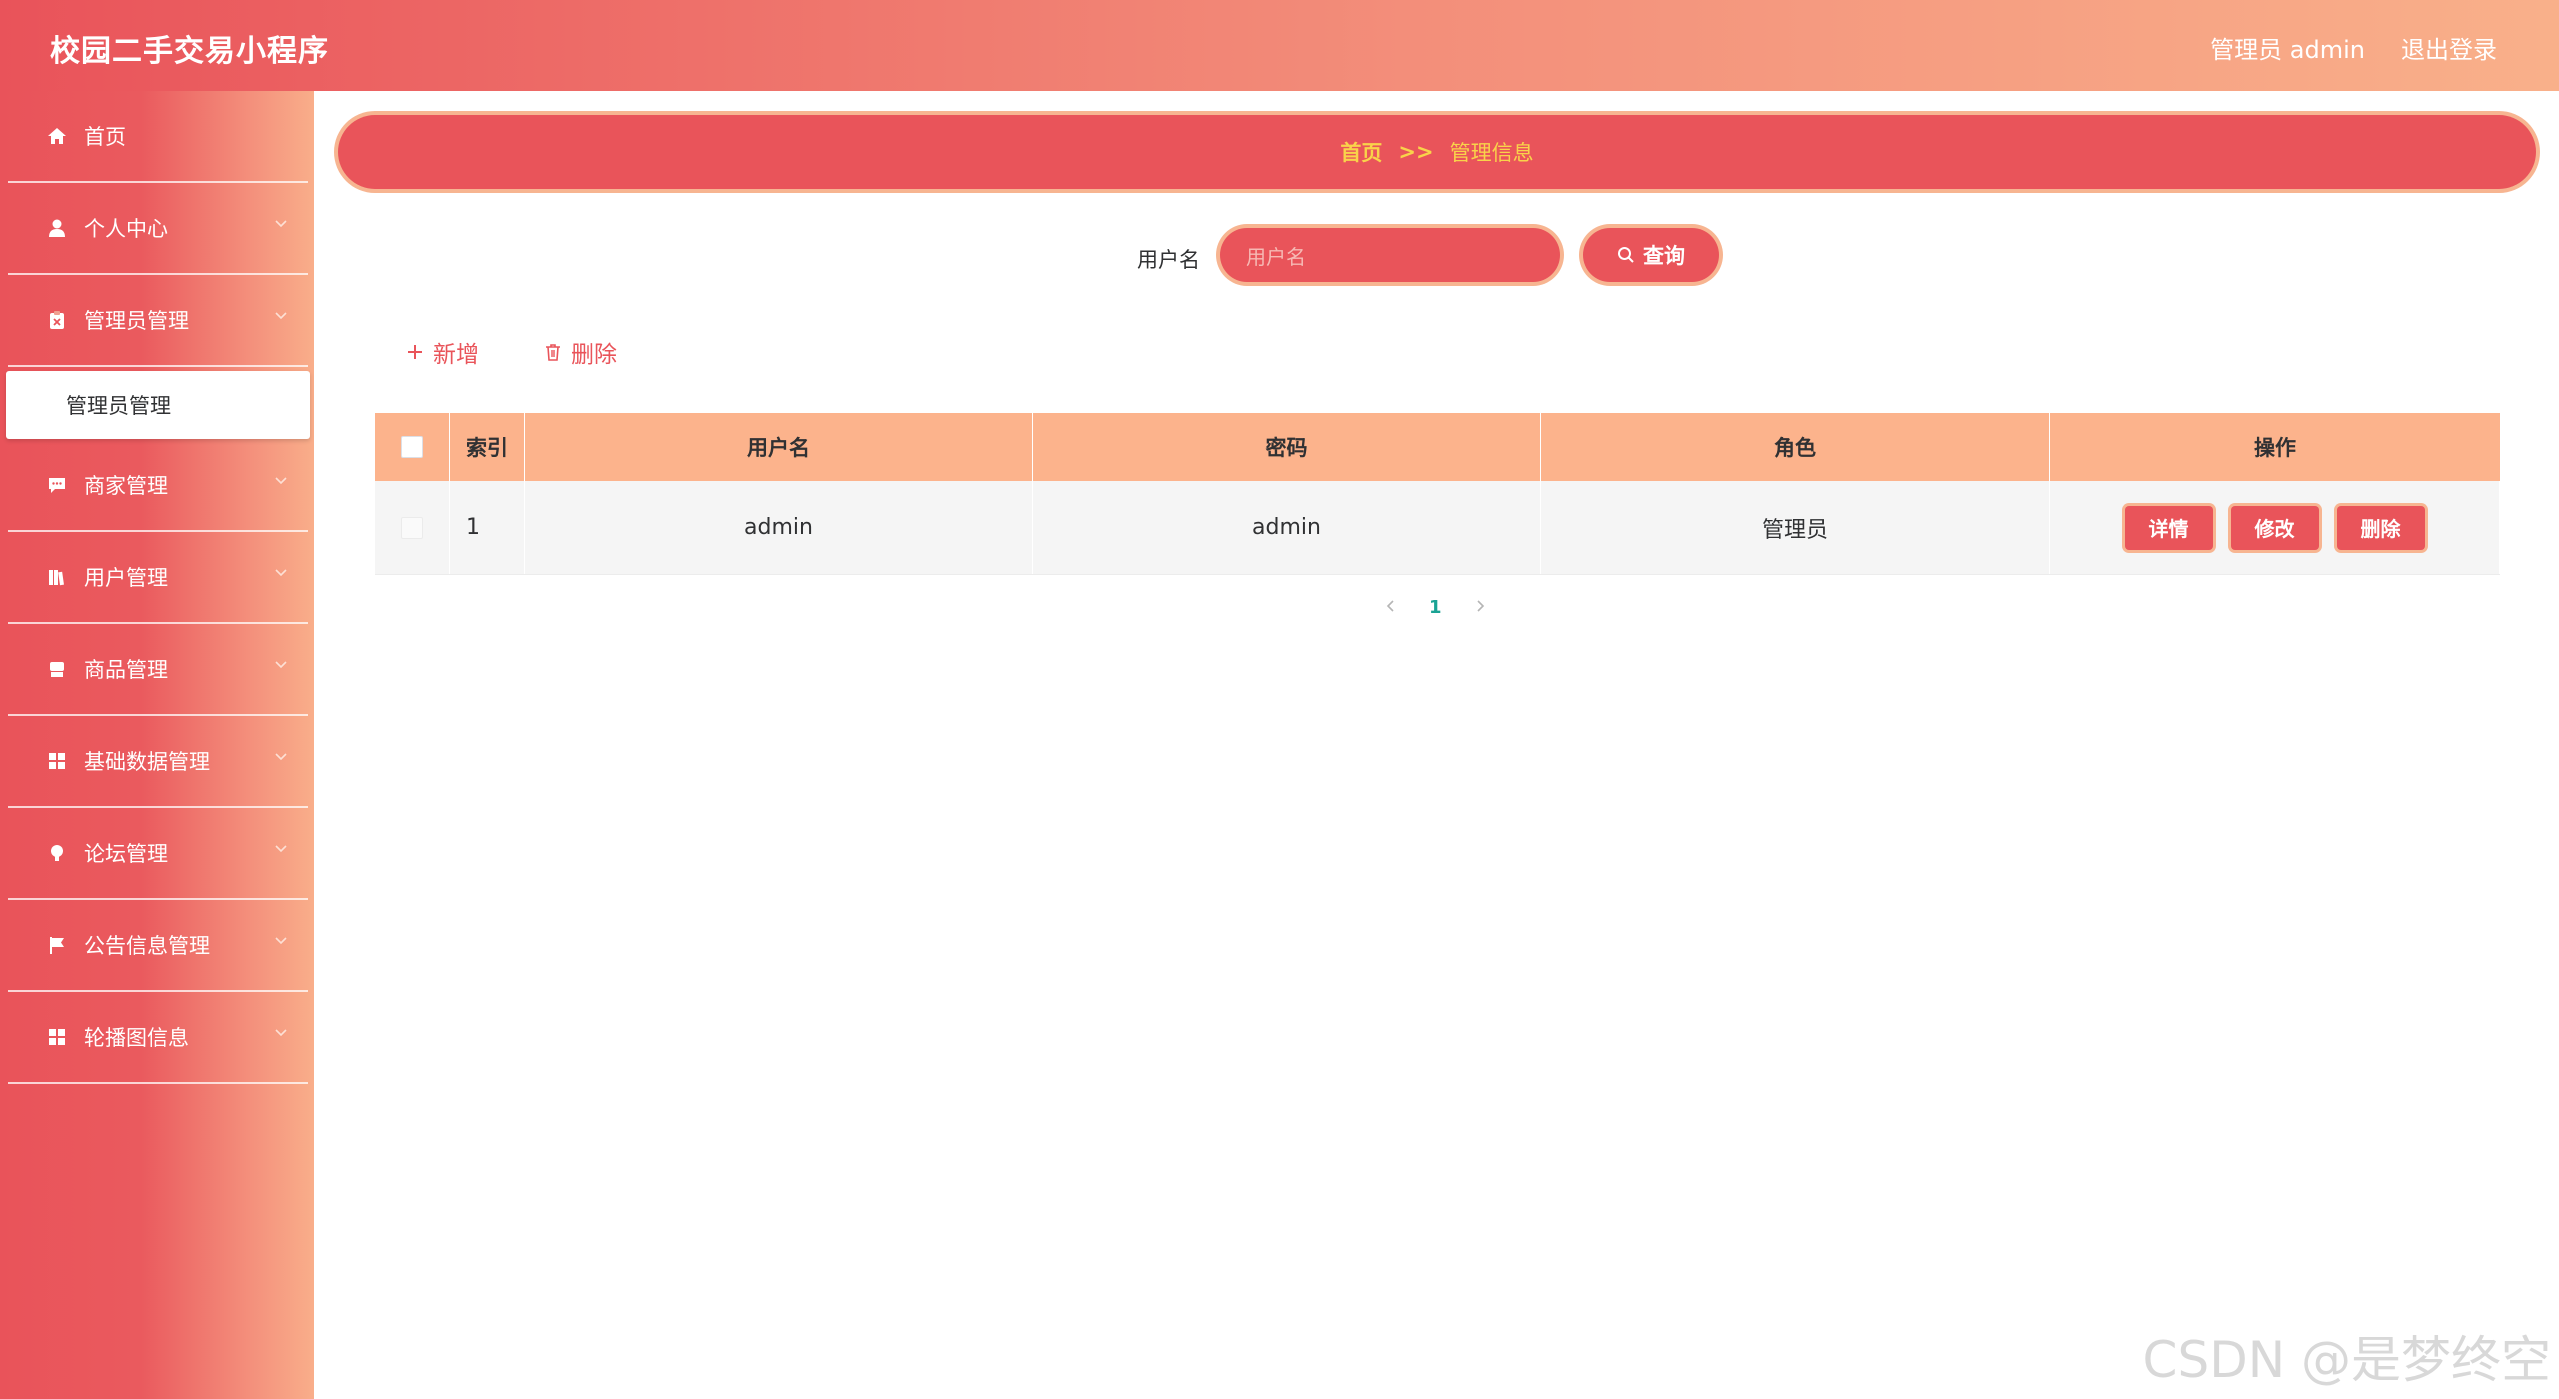  I want to click on sidebar-item-label: 轮播图信息, so click(136, 1038).